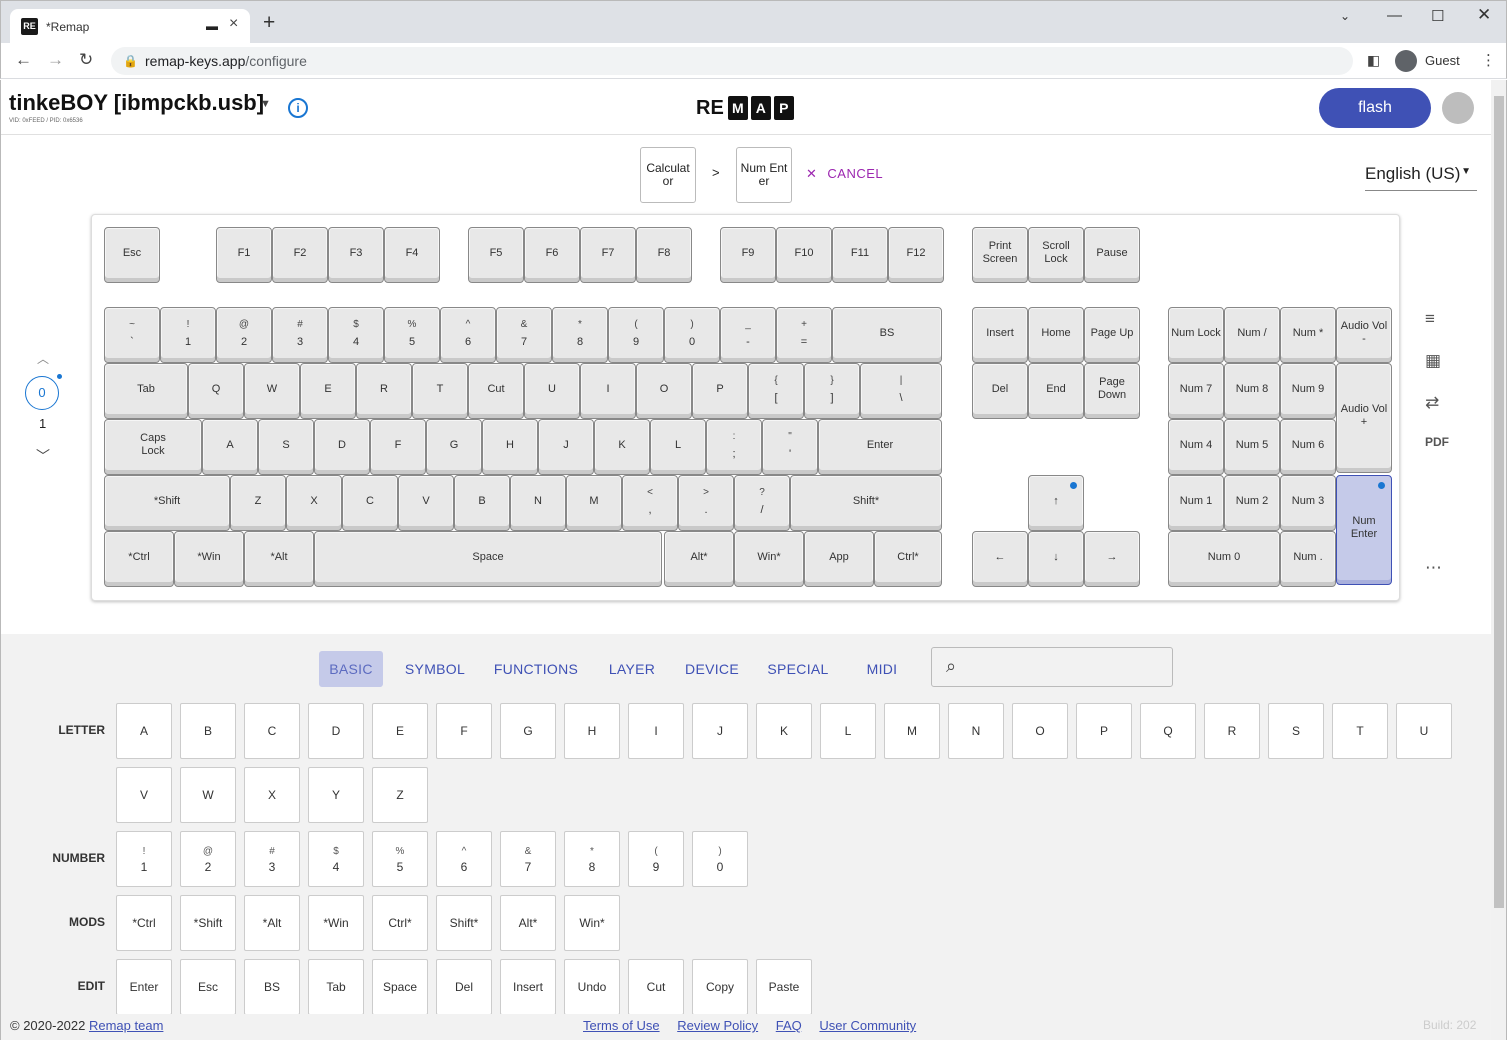  What do you see at coordinates (132, 335) in the screenshot?
I see `key-symbol: ~ `` at bounding box center [132, 335].